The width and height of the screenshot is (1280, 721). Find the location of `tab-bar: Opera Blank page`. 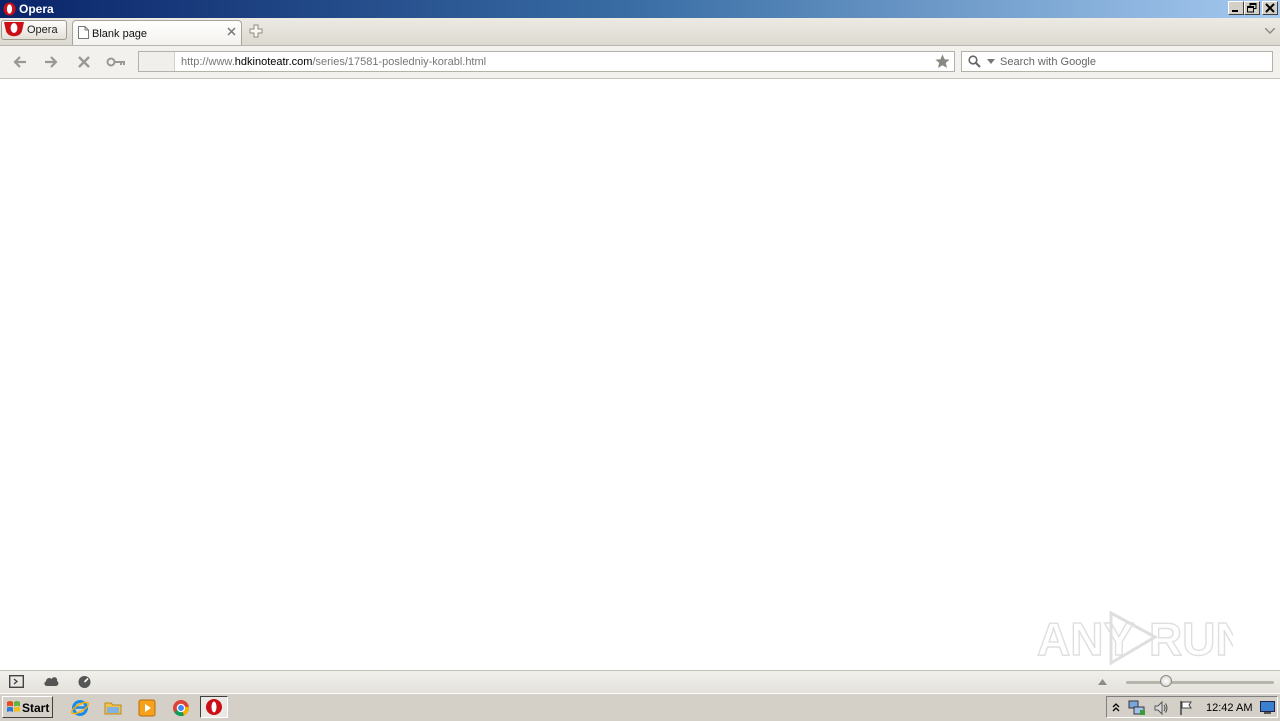

tab-bar: Opera Blank page is located at coordinates (640, 32).